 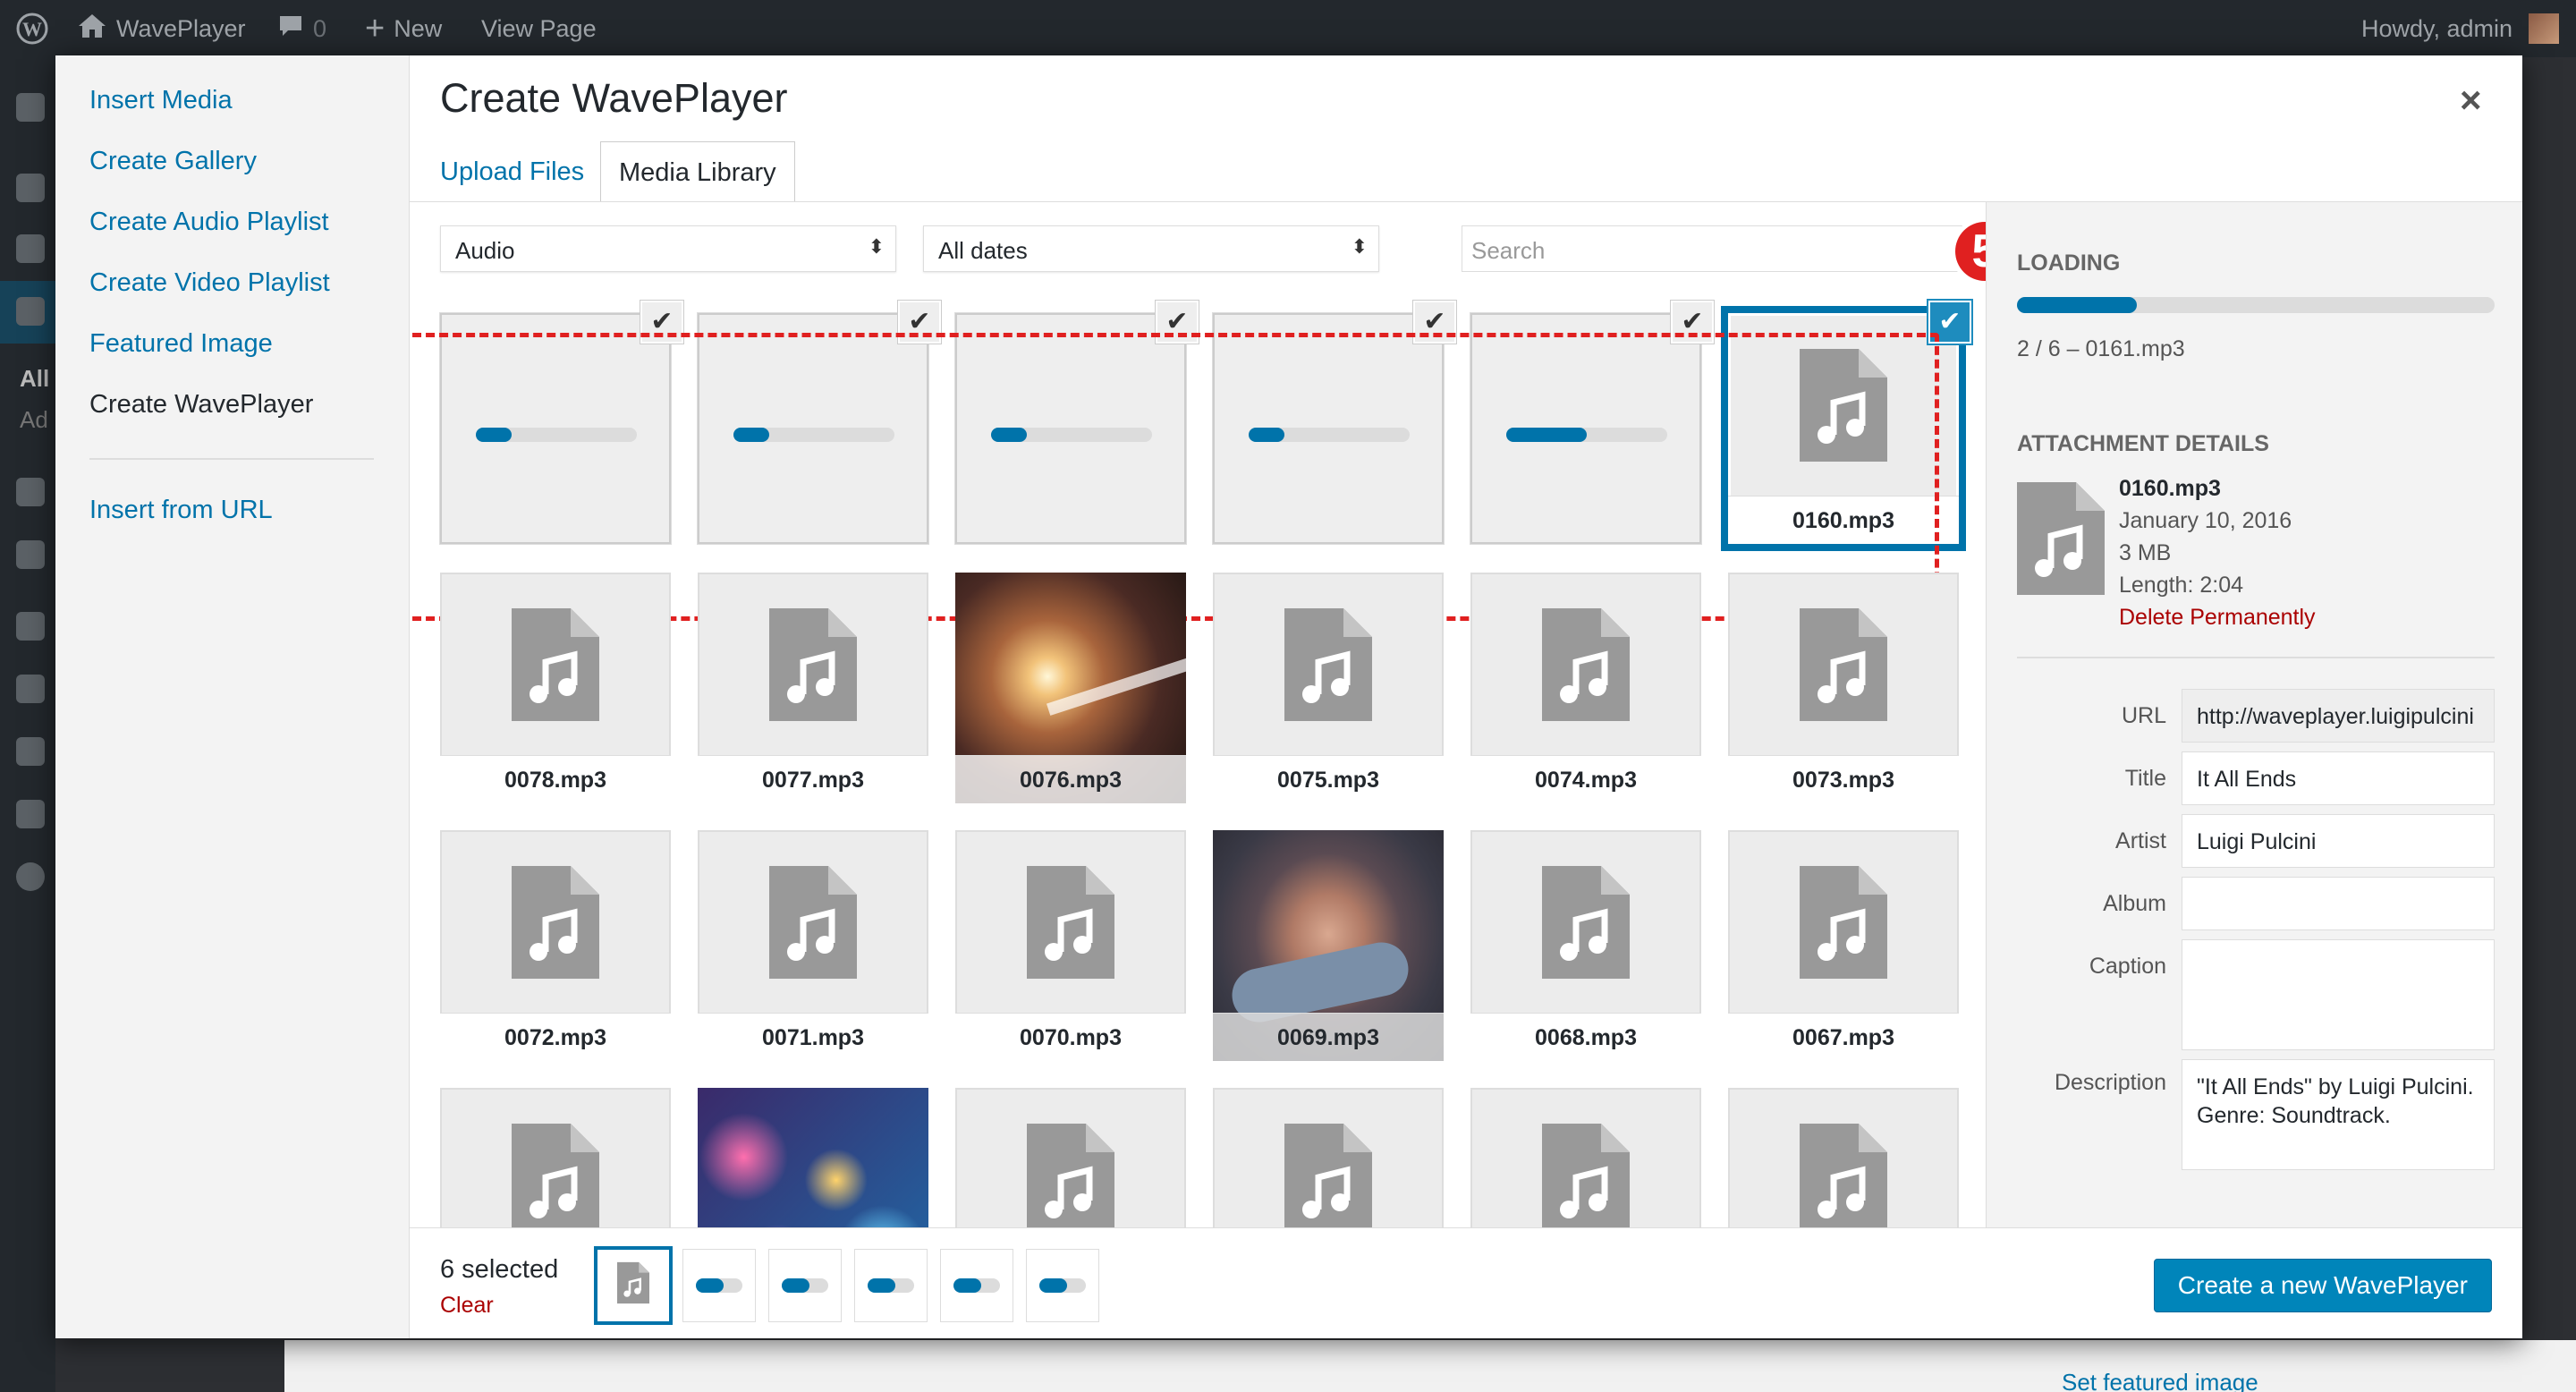 I want to click on settings-icon, so click(x=30, y=814).